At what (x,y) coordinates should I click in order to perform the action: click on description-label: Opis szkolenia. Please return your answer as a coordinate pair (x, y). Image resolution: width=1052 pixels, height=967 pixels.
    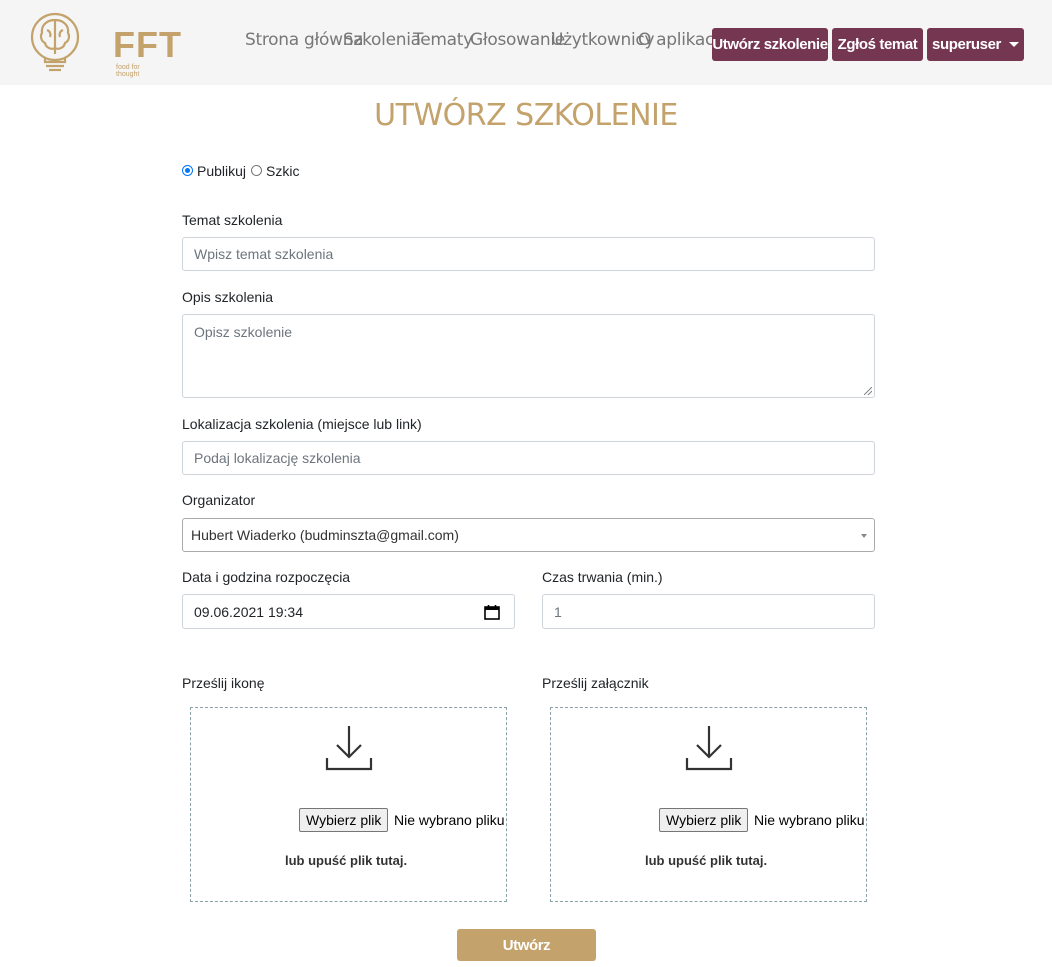
    Looking at the image, I should click on (228, 297).